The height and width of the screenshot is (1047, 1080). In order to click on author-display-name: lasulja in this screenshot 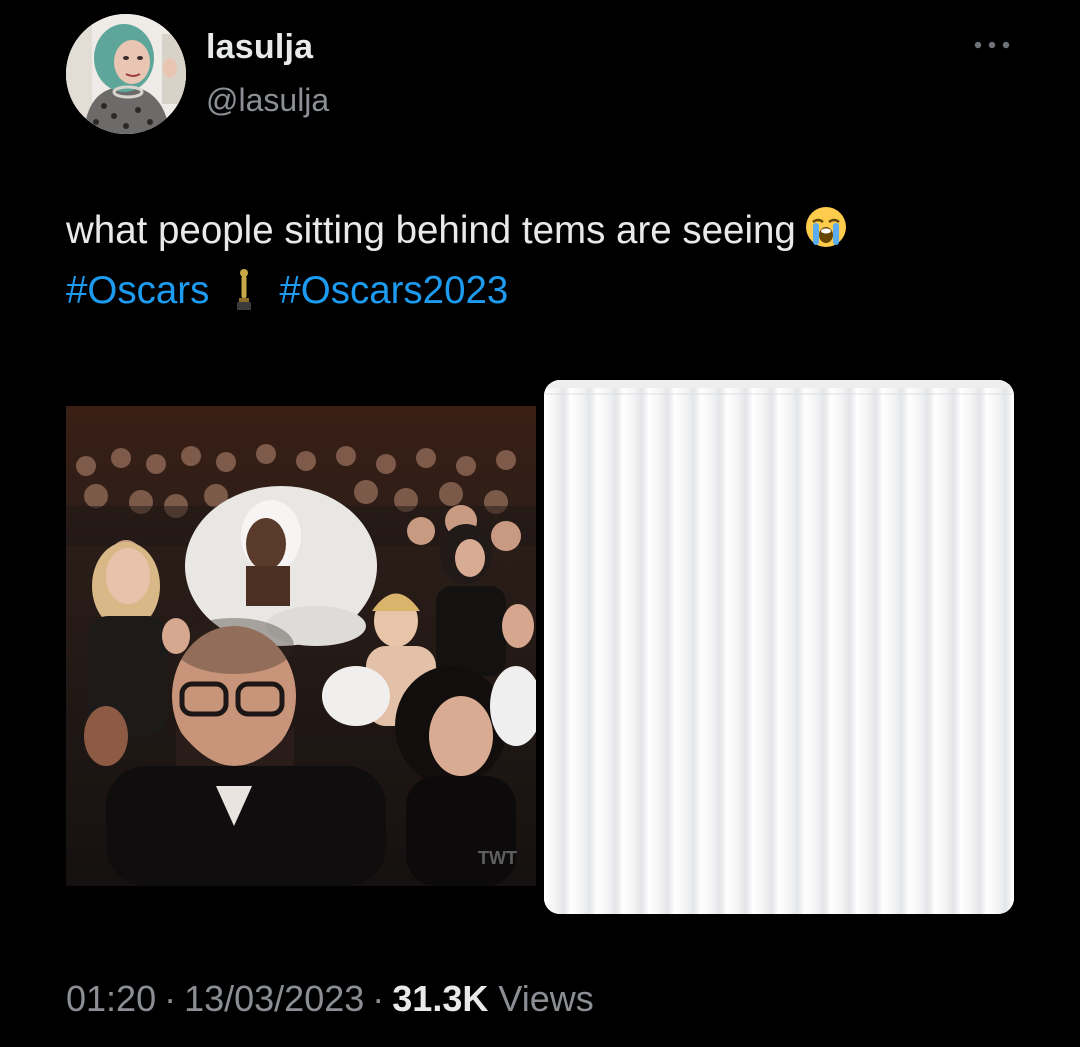, I will do `click(259, 47)`.